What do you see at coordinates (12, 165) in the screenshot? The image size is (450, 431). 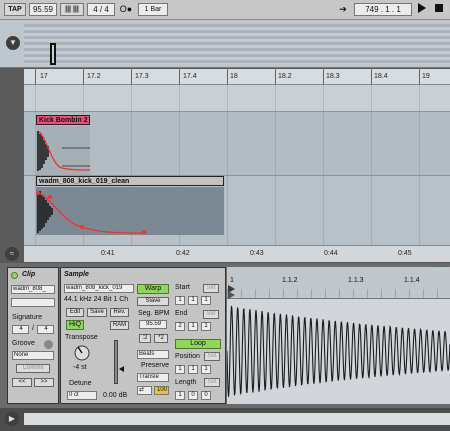 I see `arrangement-left-gutter: ≈` at bounding box center [12, 165].